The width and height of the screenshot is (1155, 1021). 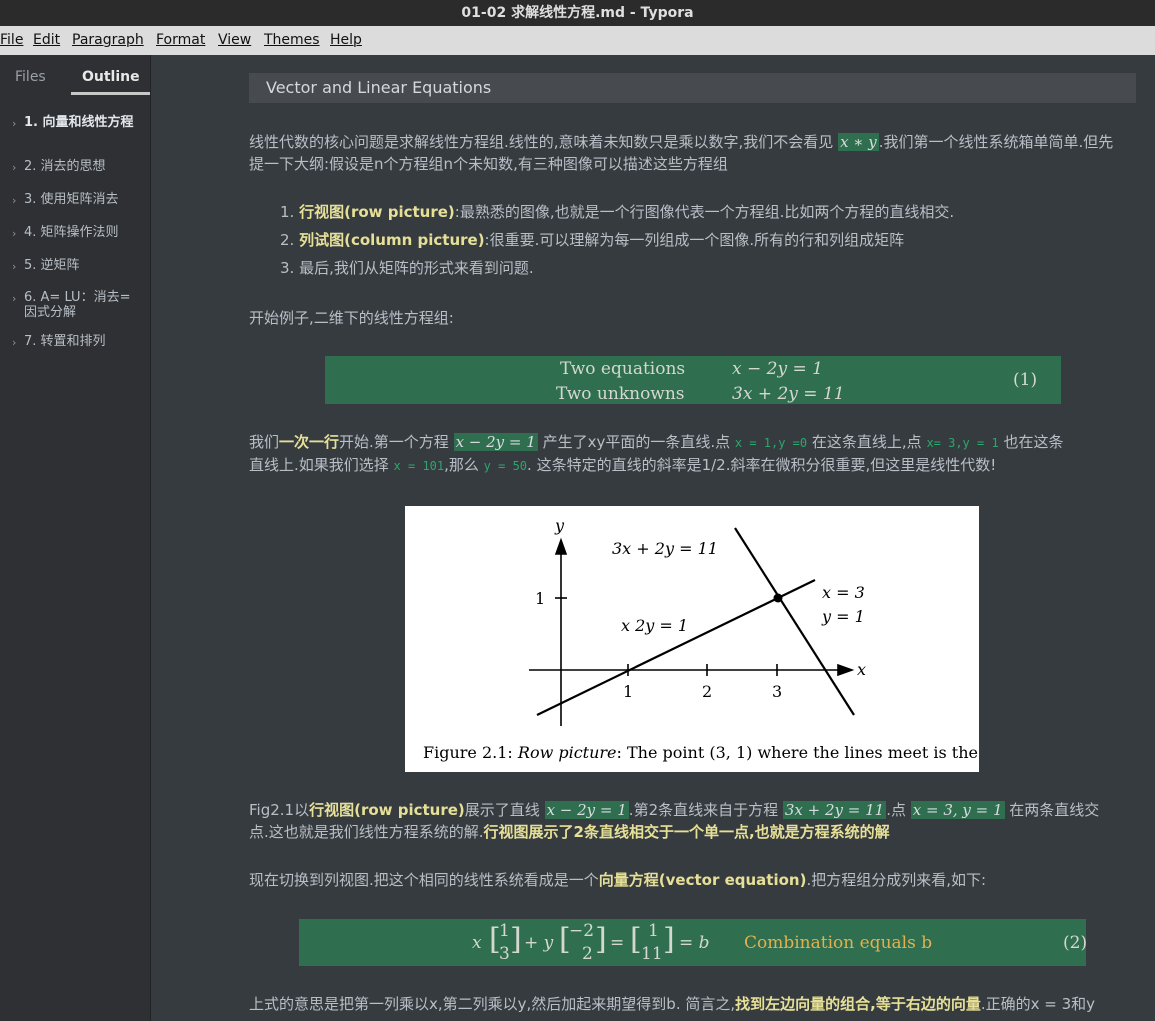 I want to click on eq-number: (1), so click(x=1025, y=380).